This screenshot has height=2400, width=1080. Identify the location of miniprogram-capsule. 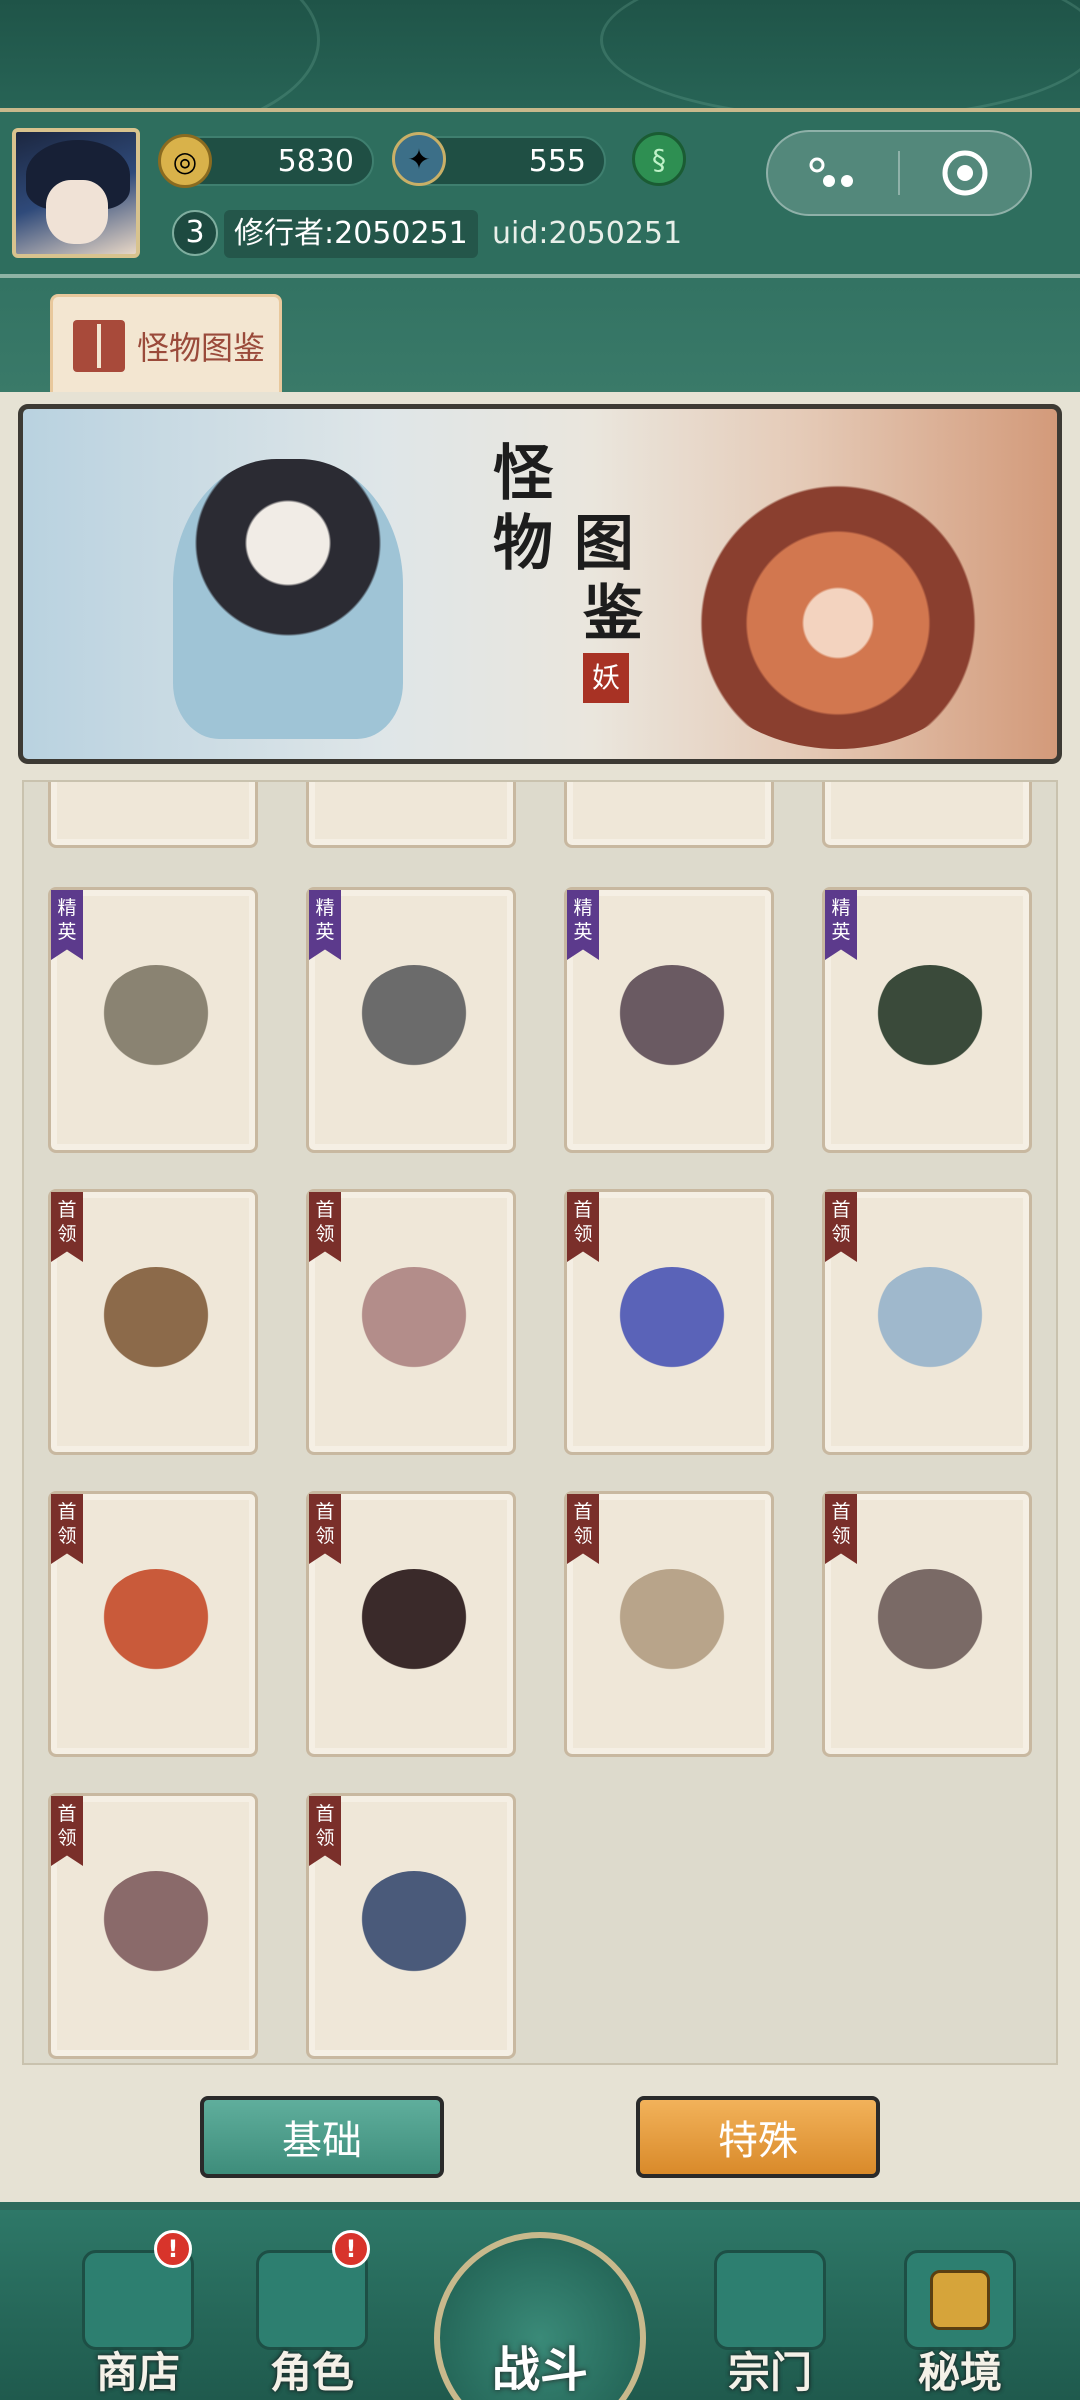
(899, 173).